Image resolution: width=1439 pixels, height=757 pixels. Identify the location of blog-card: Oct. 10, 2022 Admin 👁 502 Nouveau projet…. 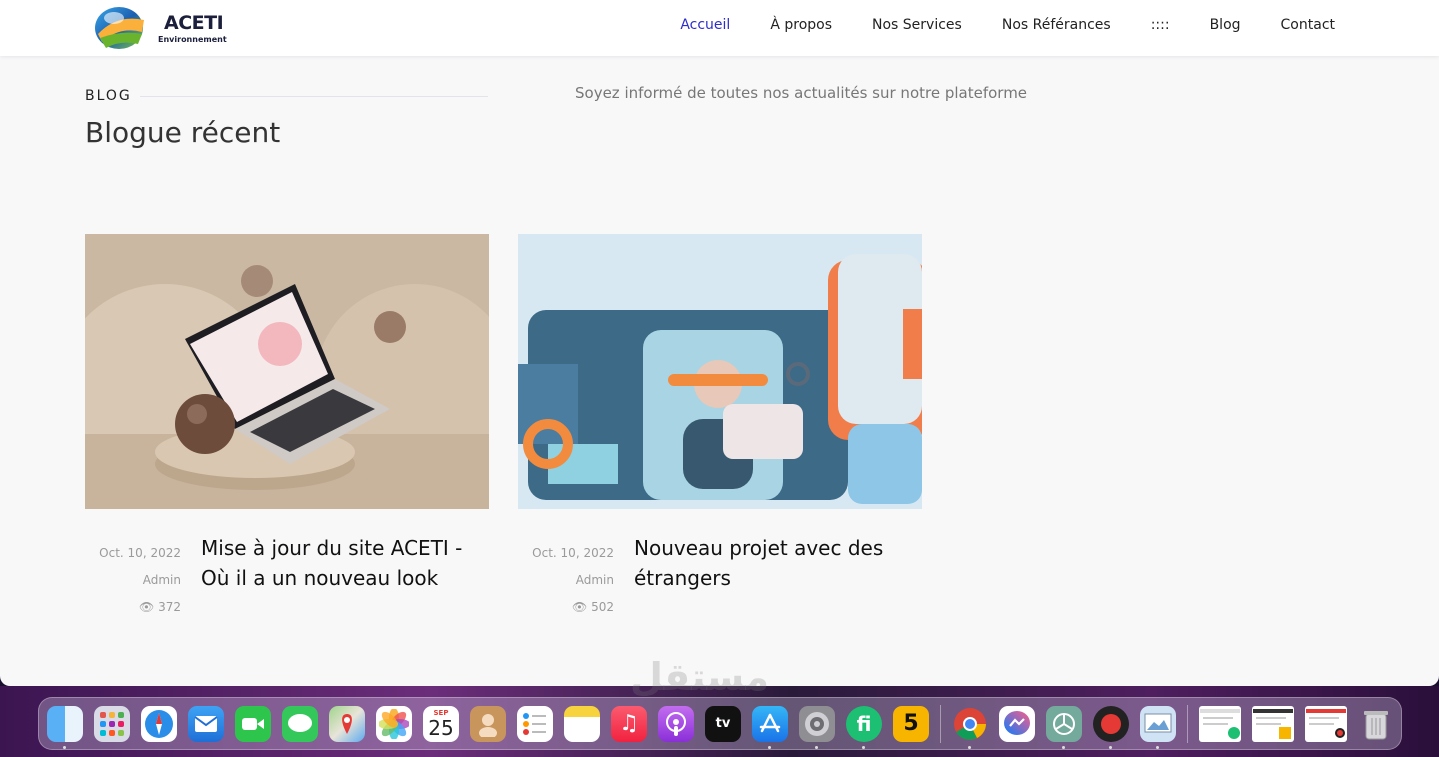
(720, 424).